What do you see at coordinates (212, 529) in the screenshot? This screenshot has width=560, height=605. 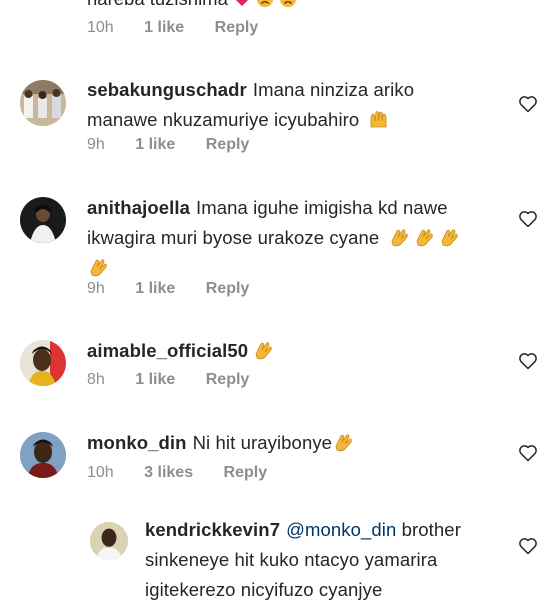 I see `comment-username: kendrickkevin7` at bounding box center [212, 529].